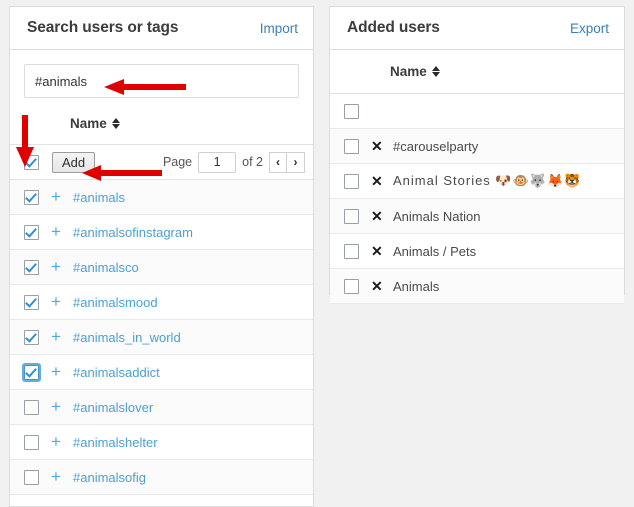  Describe the element at coordinates (177, 162) in the screenshot. I see `pagination-label: Page` at that location.